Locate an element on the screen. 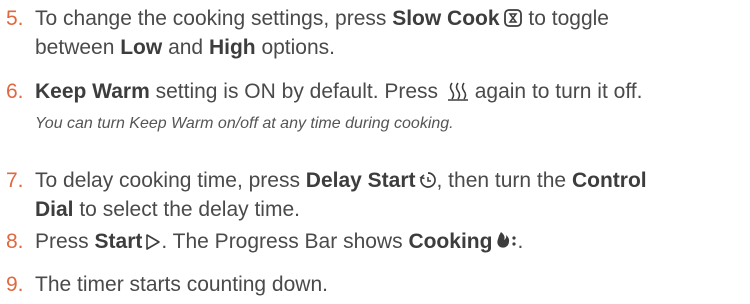 The height and width of the screenshot is (304, 750). delay-start-icon is located at coordinates (427, 183).